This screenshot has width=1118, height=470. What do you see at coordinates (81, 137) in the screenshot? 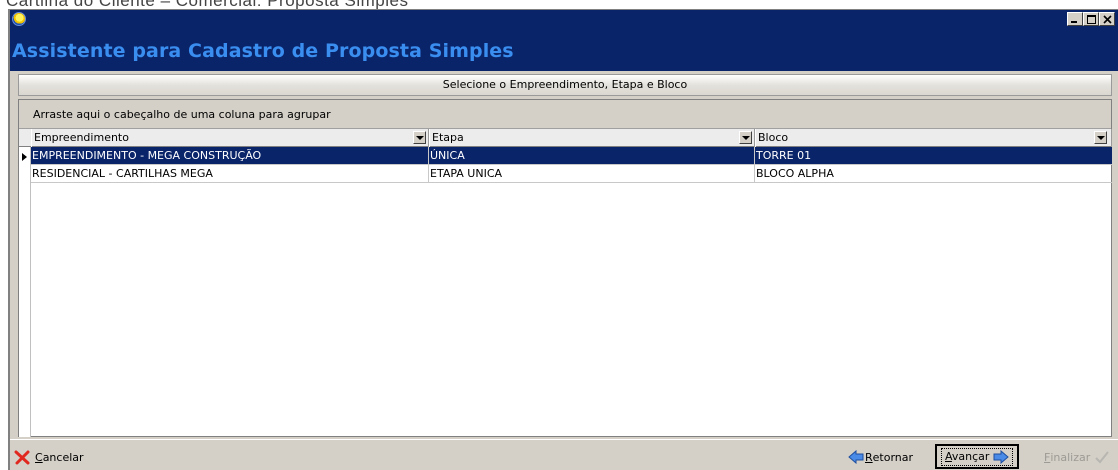
I see `column-header-label: Empreendimento` at bounding box center [81, 137].